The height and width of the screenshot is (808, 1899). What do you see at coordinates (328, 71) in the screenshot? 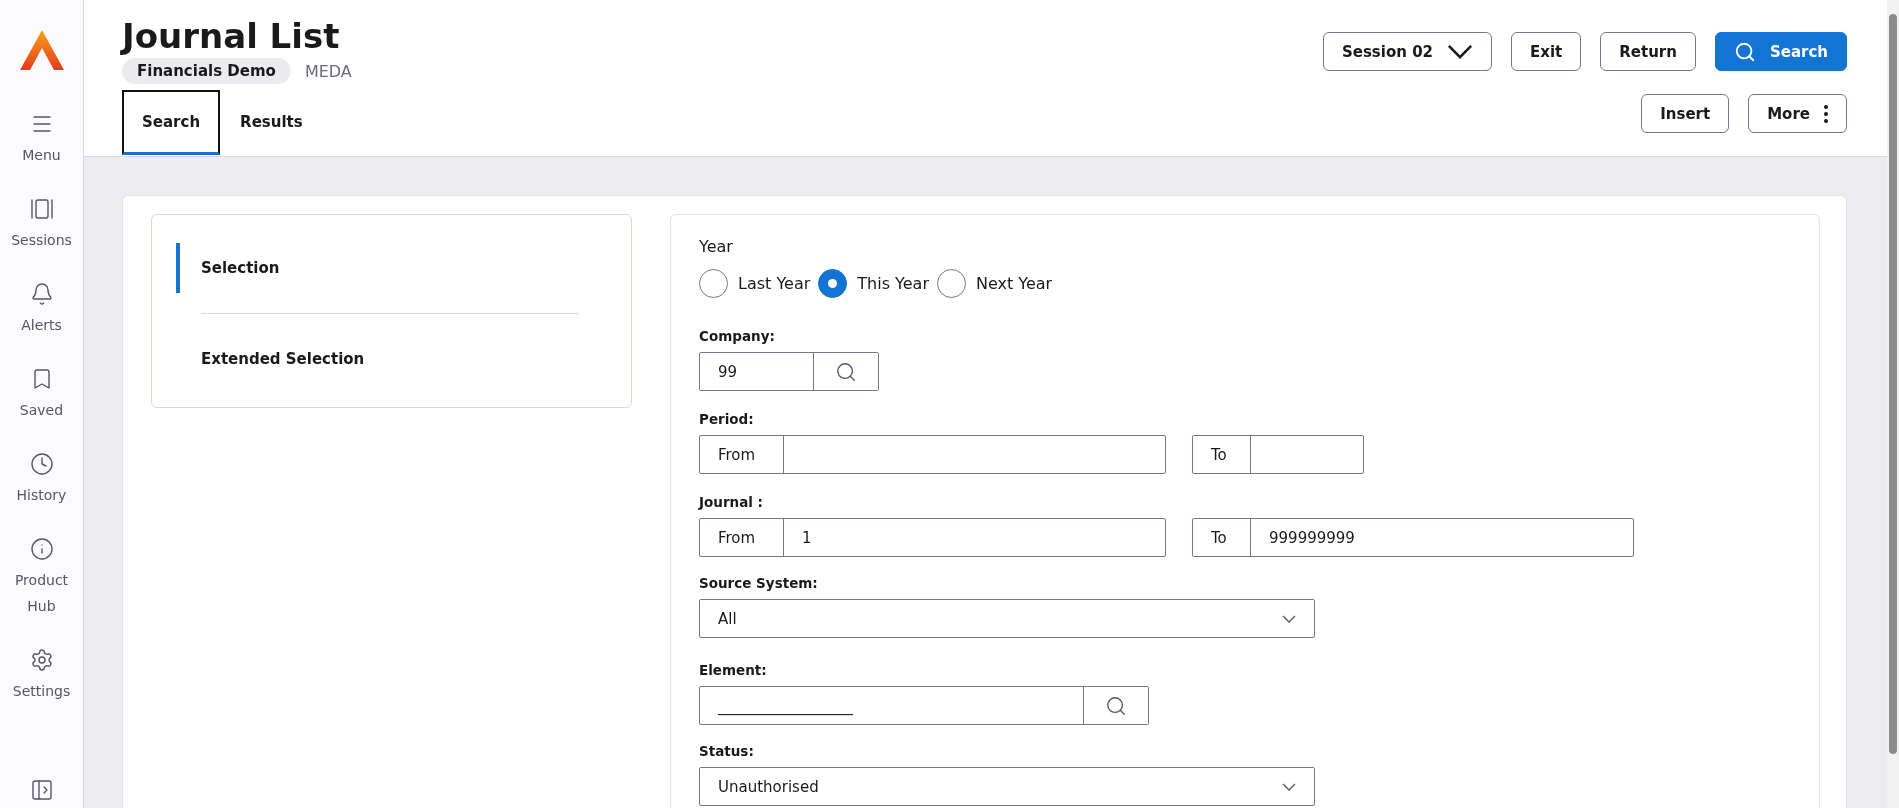
I see `company-code: MEDA` at bounding box center [328, 71].